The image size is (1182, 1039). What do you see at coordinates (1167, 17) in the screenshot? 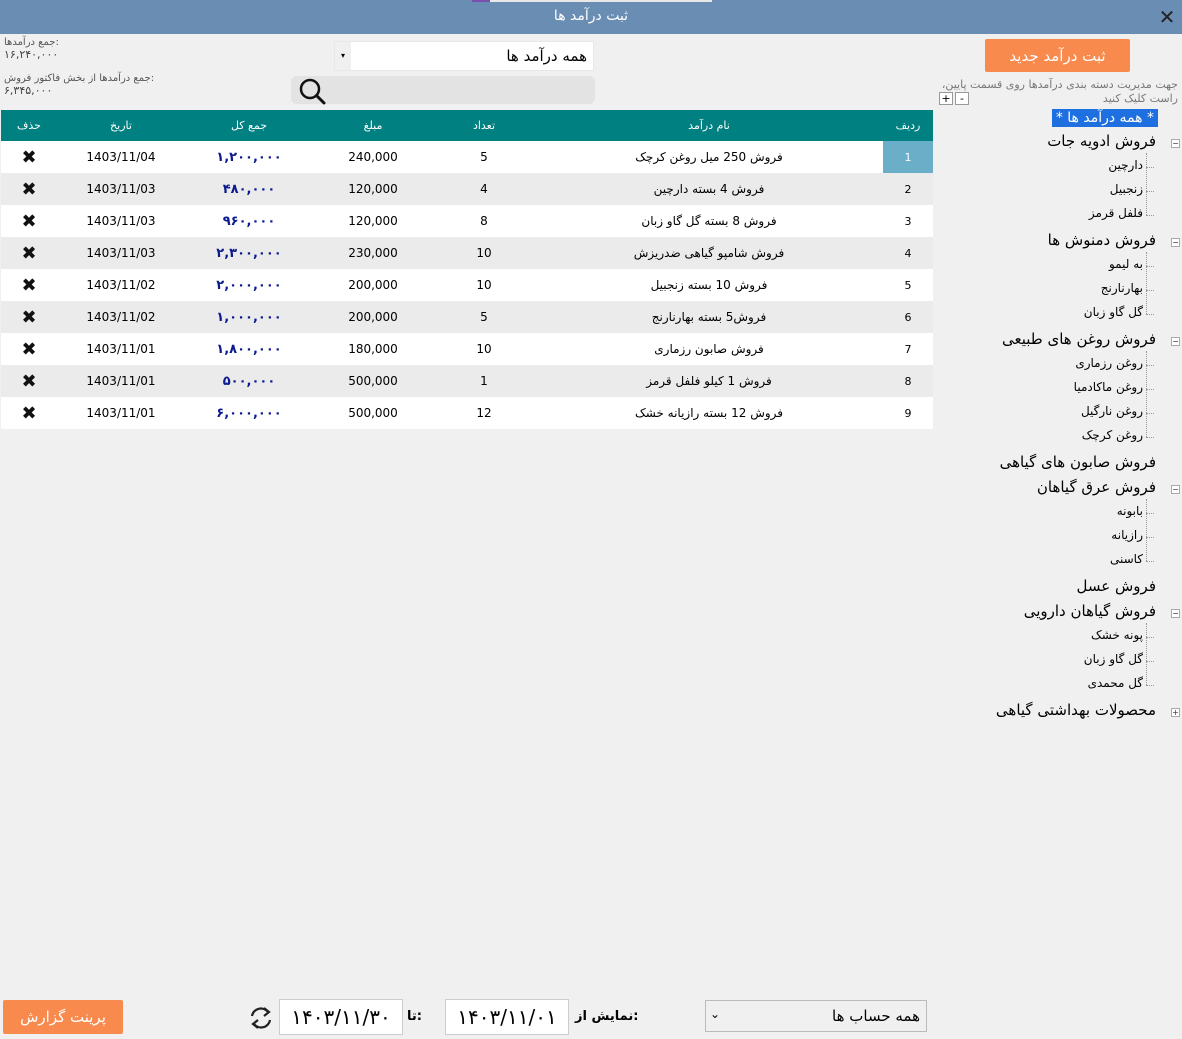
I see `close-icon: ✕` at bounding box center [1167, 17].